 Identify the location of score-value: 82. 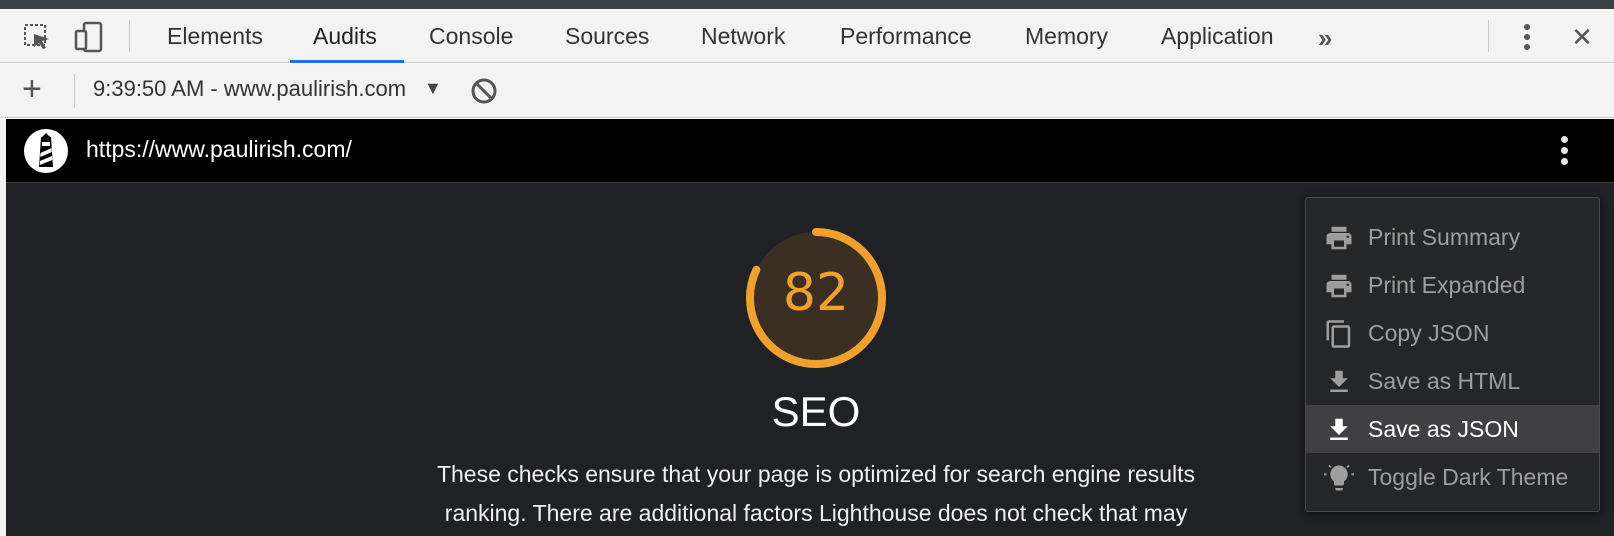
(816, 293).